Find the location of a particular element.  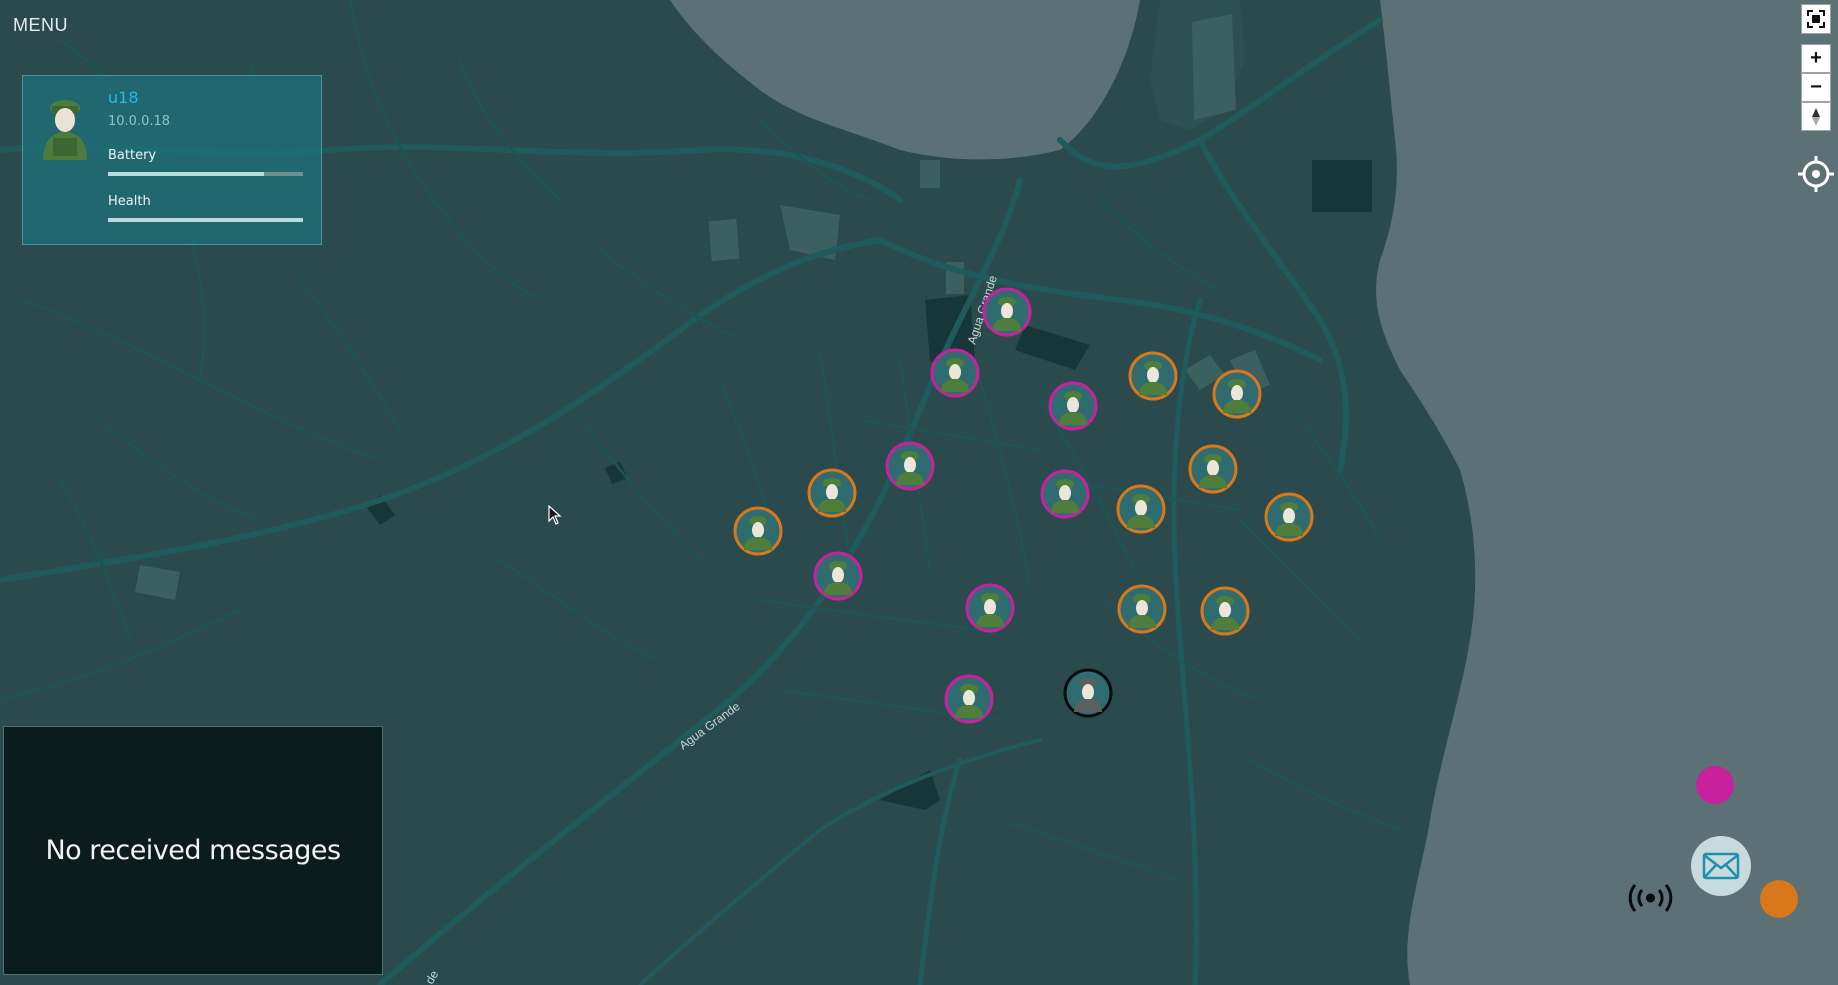

unit-name: u18 is located at coordinates (123, 97).